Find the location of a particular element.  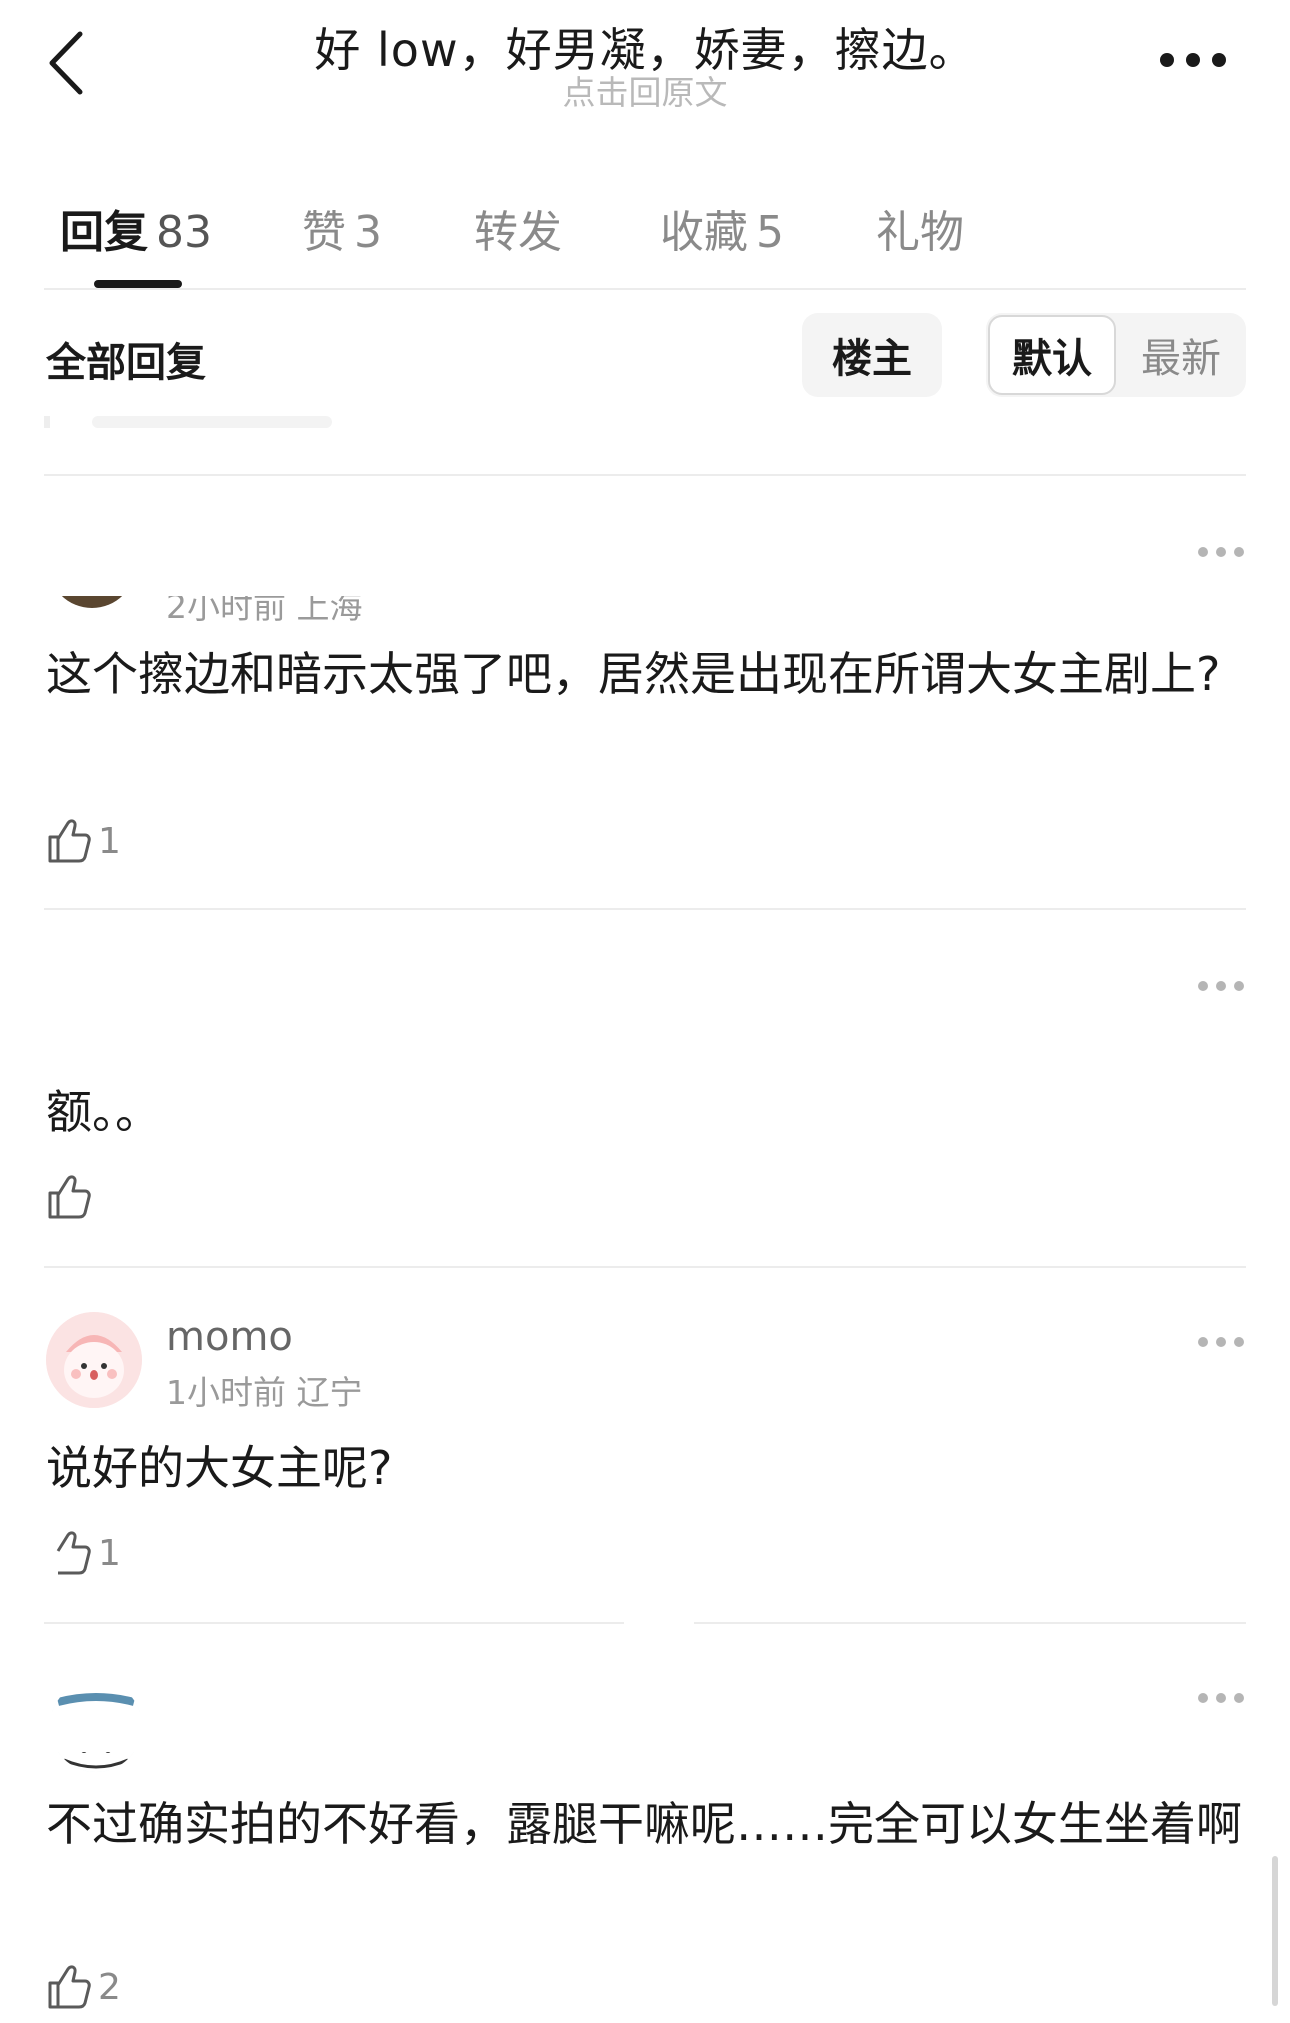

divider is located at coordinates (645, 289).